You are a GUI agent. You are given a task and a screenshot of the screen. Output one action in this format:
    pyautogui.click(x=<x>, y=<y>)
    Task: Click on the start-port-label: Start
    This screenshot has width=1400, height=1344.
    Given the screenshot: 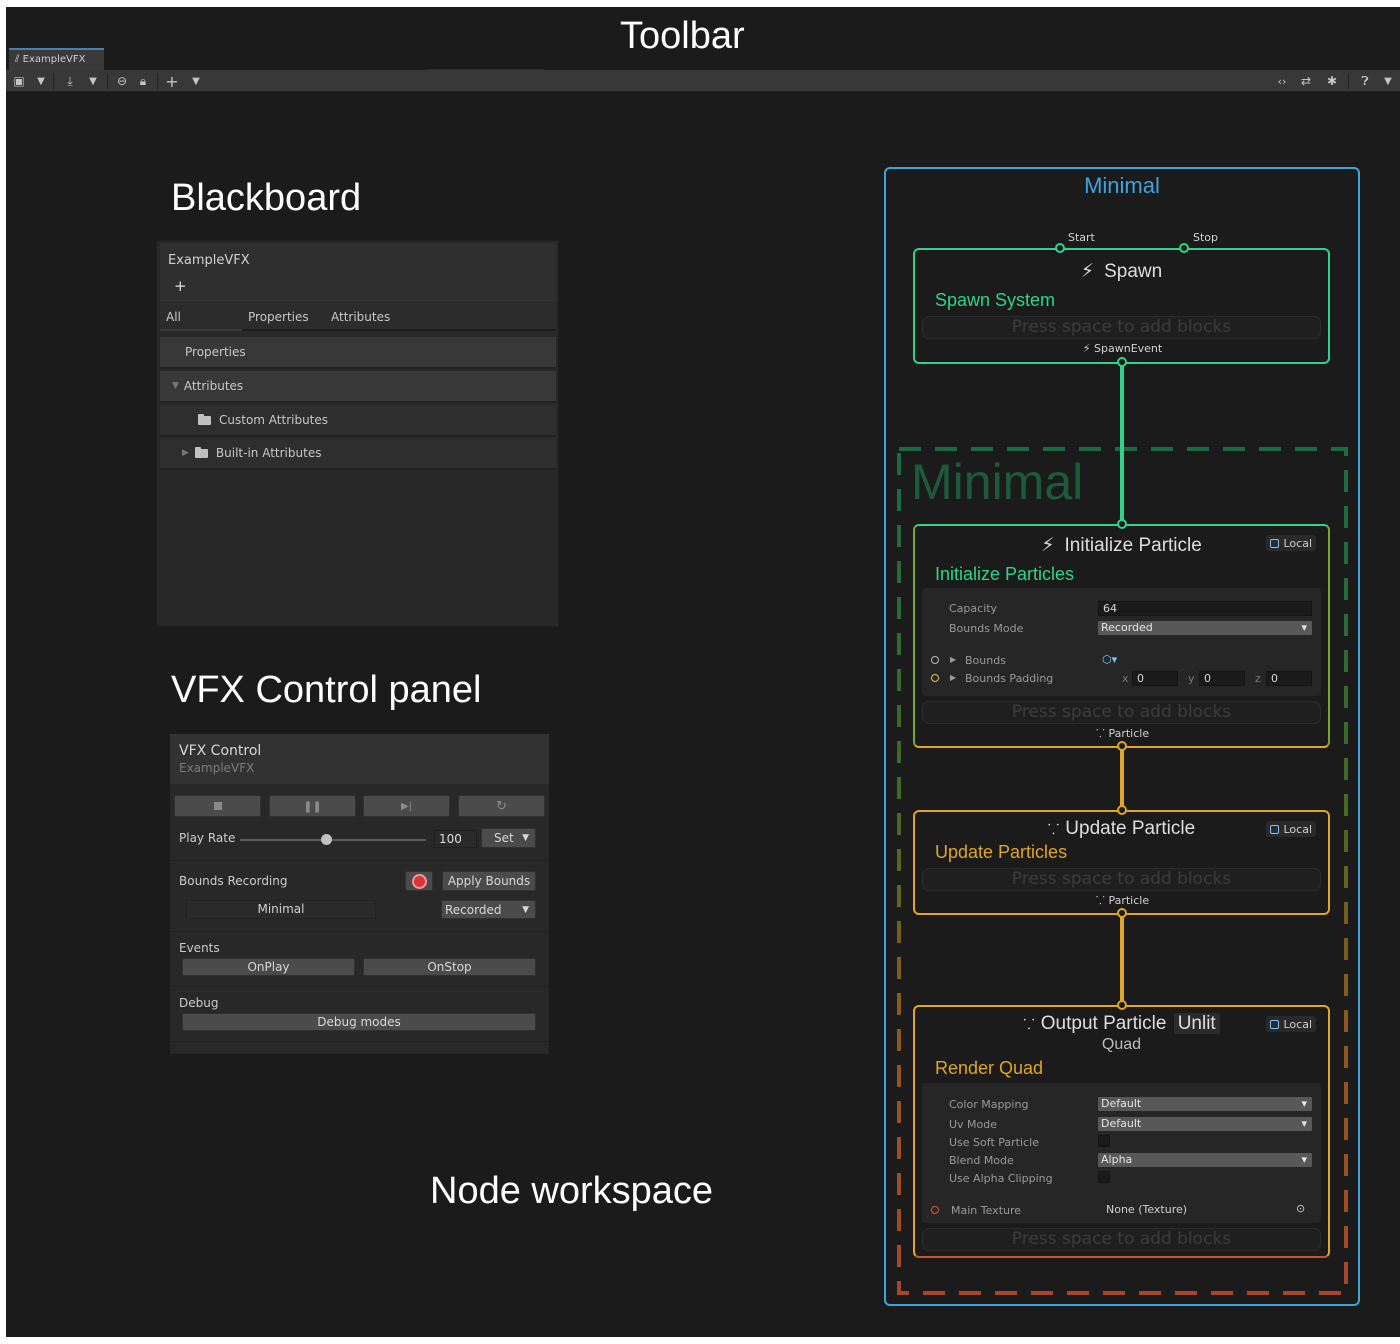 What is the action you would take?
    pyautogui.click(x=1081, y=237)
    